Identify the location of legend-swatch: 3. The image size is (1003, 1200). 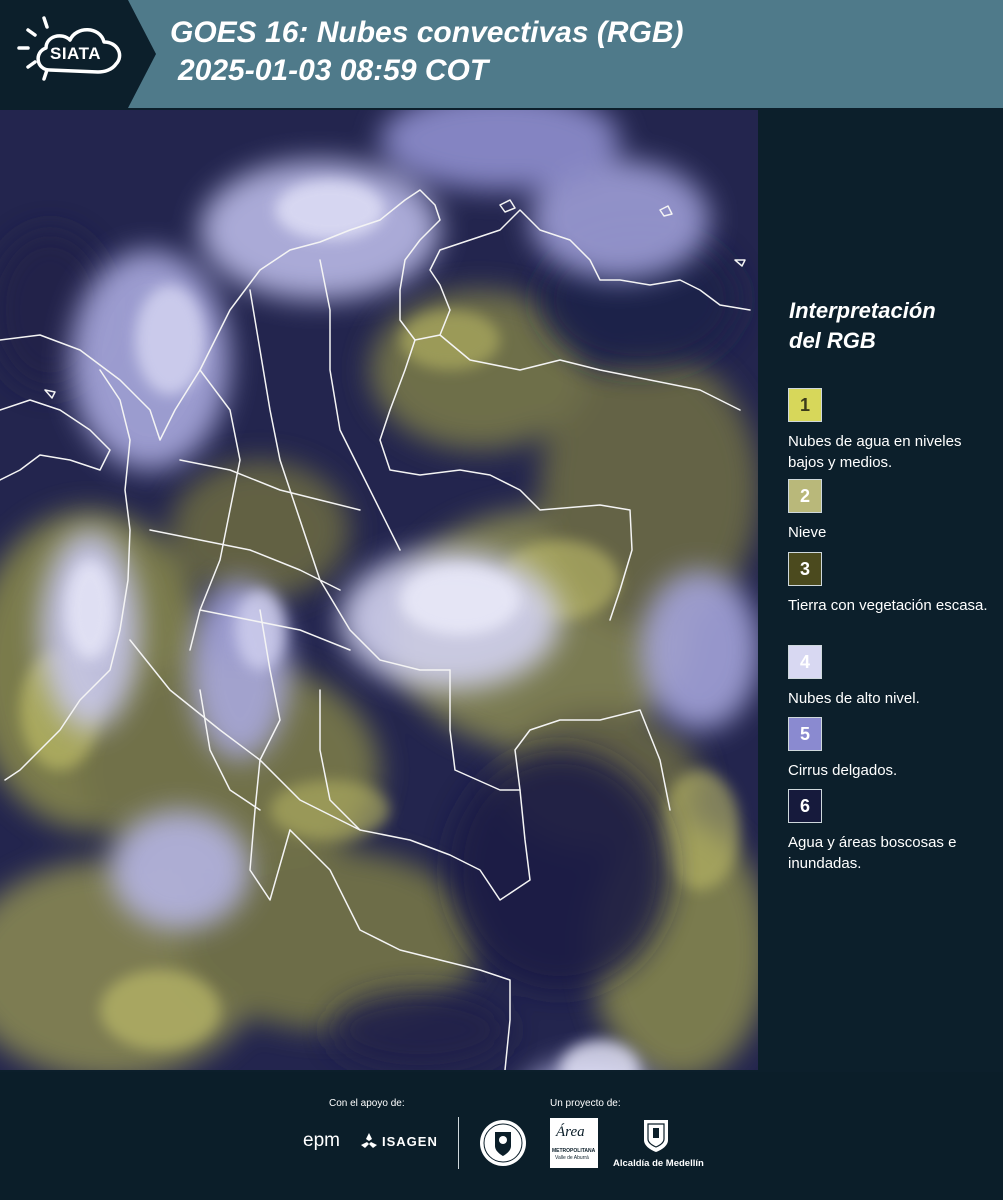
(805, 569).